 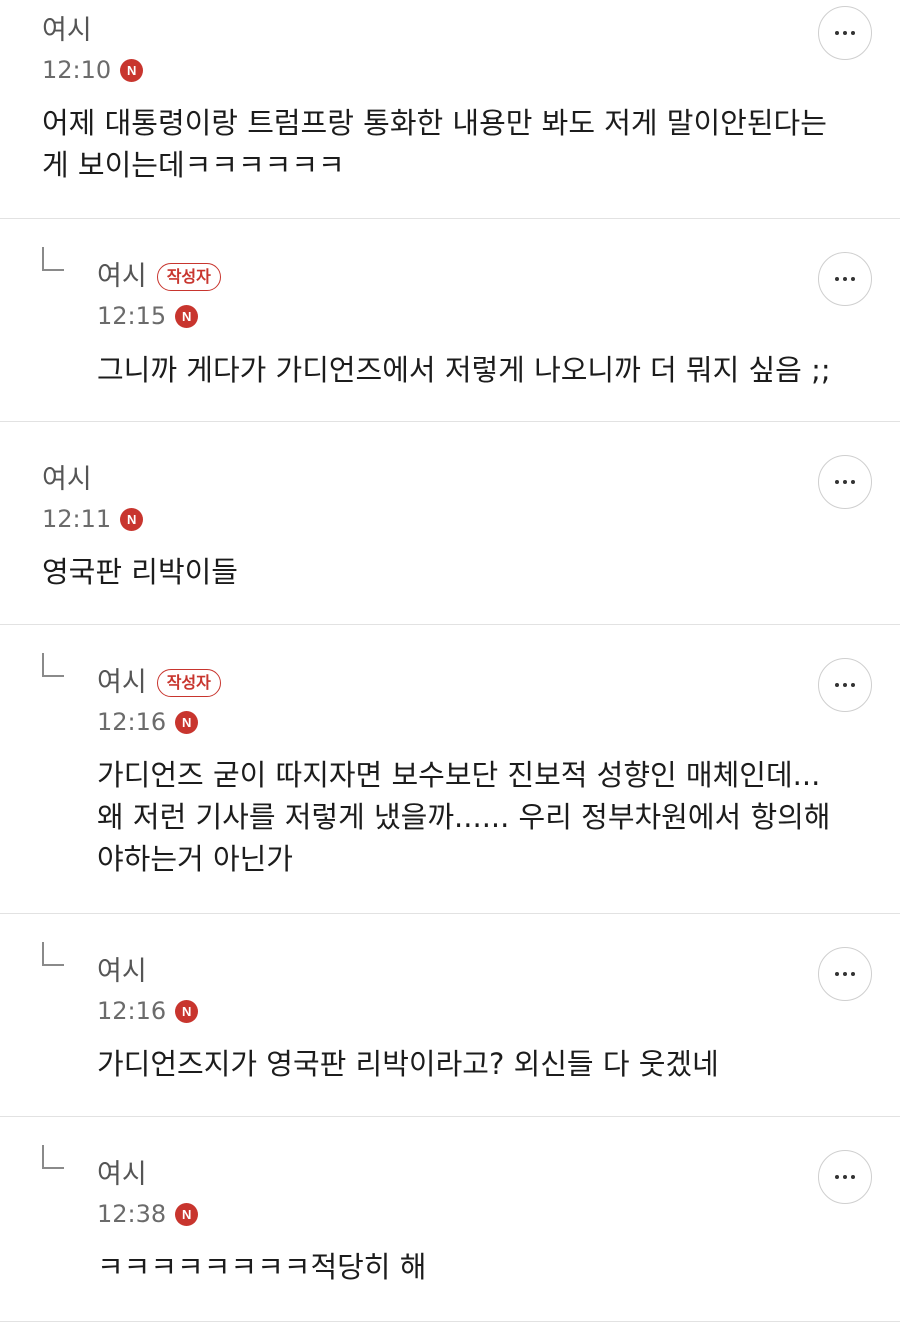 What do you see at coordinates (464, 370) in the screenshot?
I see `comment-text: 그니까 게다가 가디언즈에서 저렇게 나오니까 더 뭐지 싶음 ;;` at bounding box center [464, 370].